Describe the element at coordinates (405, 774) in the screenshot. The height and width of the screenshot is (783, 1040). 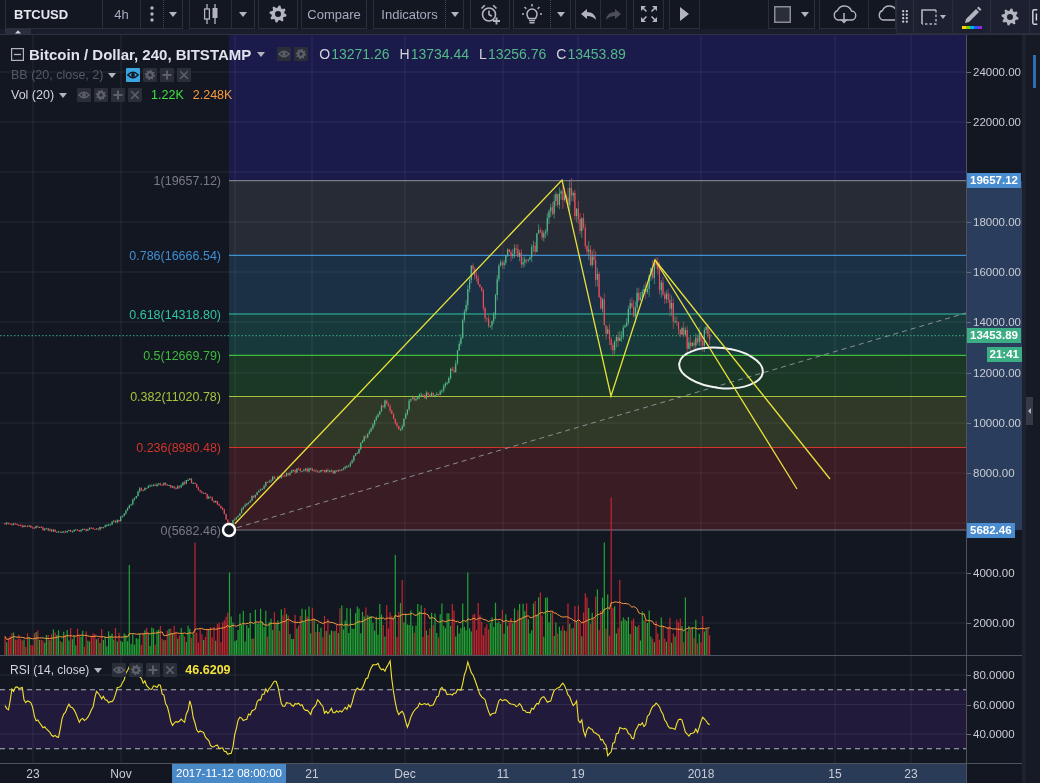
I see `time-axis-label: Dec` at that location.